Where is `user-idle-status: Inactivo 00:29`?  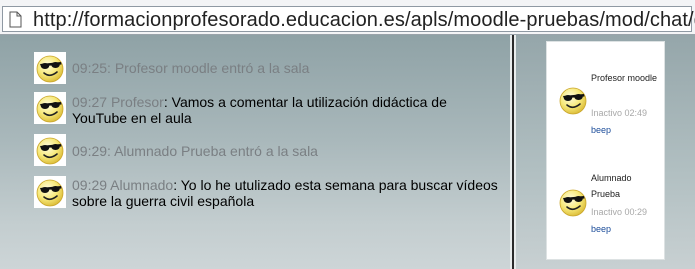 user-idle-status: Inactivo 00:29 is located at coordinates (619, 212).